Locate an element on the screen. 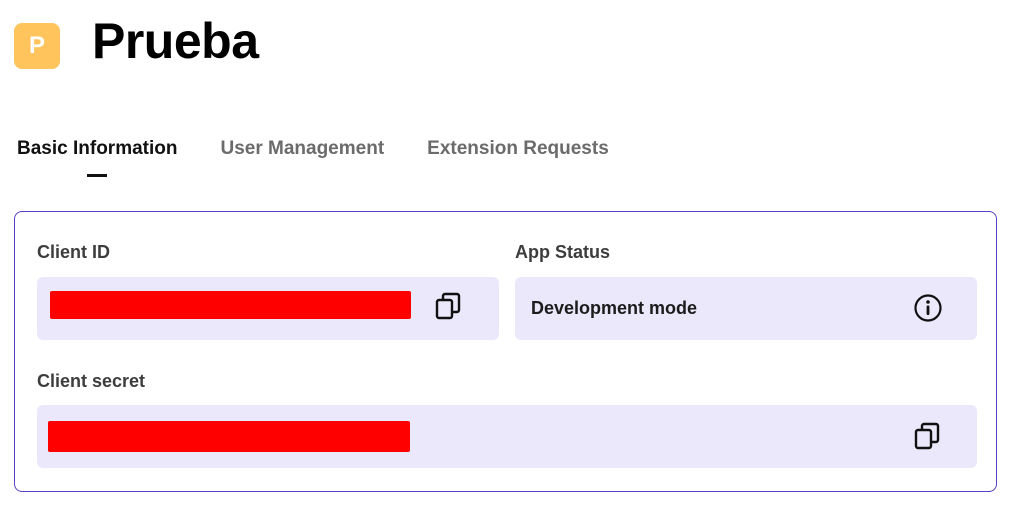 The width and height of the screenshot is (1013, 508). client-secret-redacted-value is located at coordinates (229, 436).